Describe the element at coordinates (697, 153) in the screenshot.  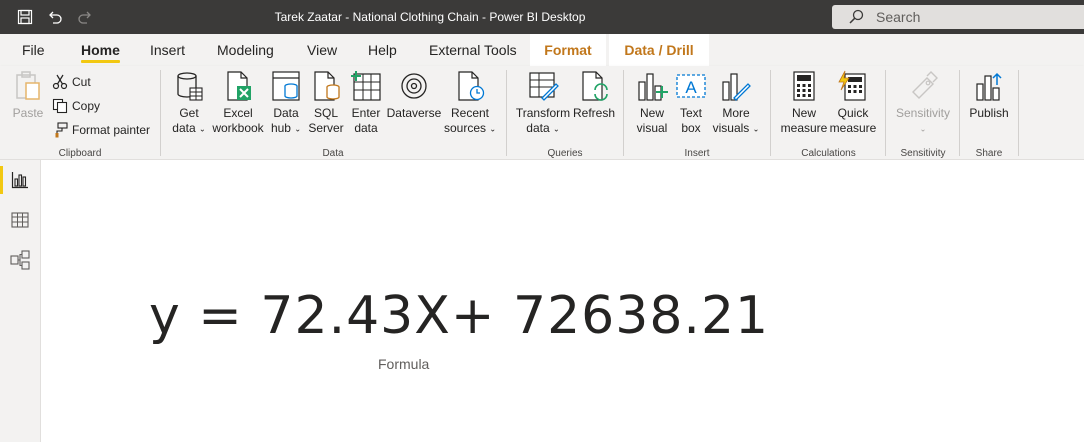
I see `group-label-insert: Insert` at that location.